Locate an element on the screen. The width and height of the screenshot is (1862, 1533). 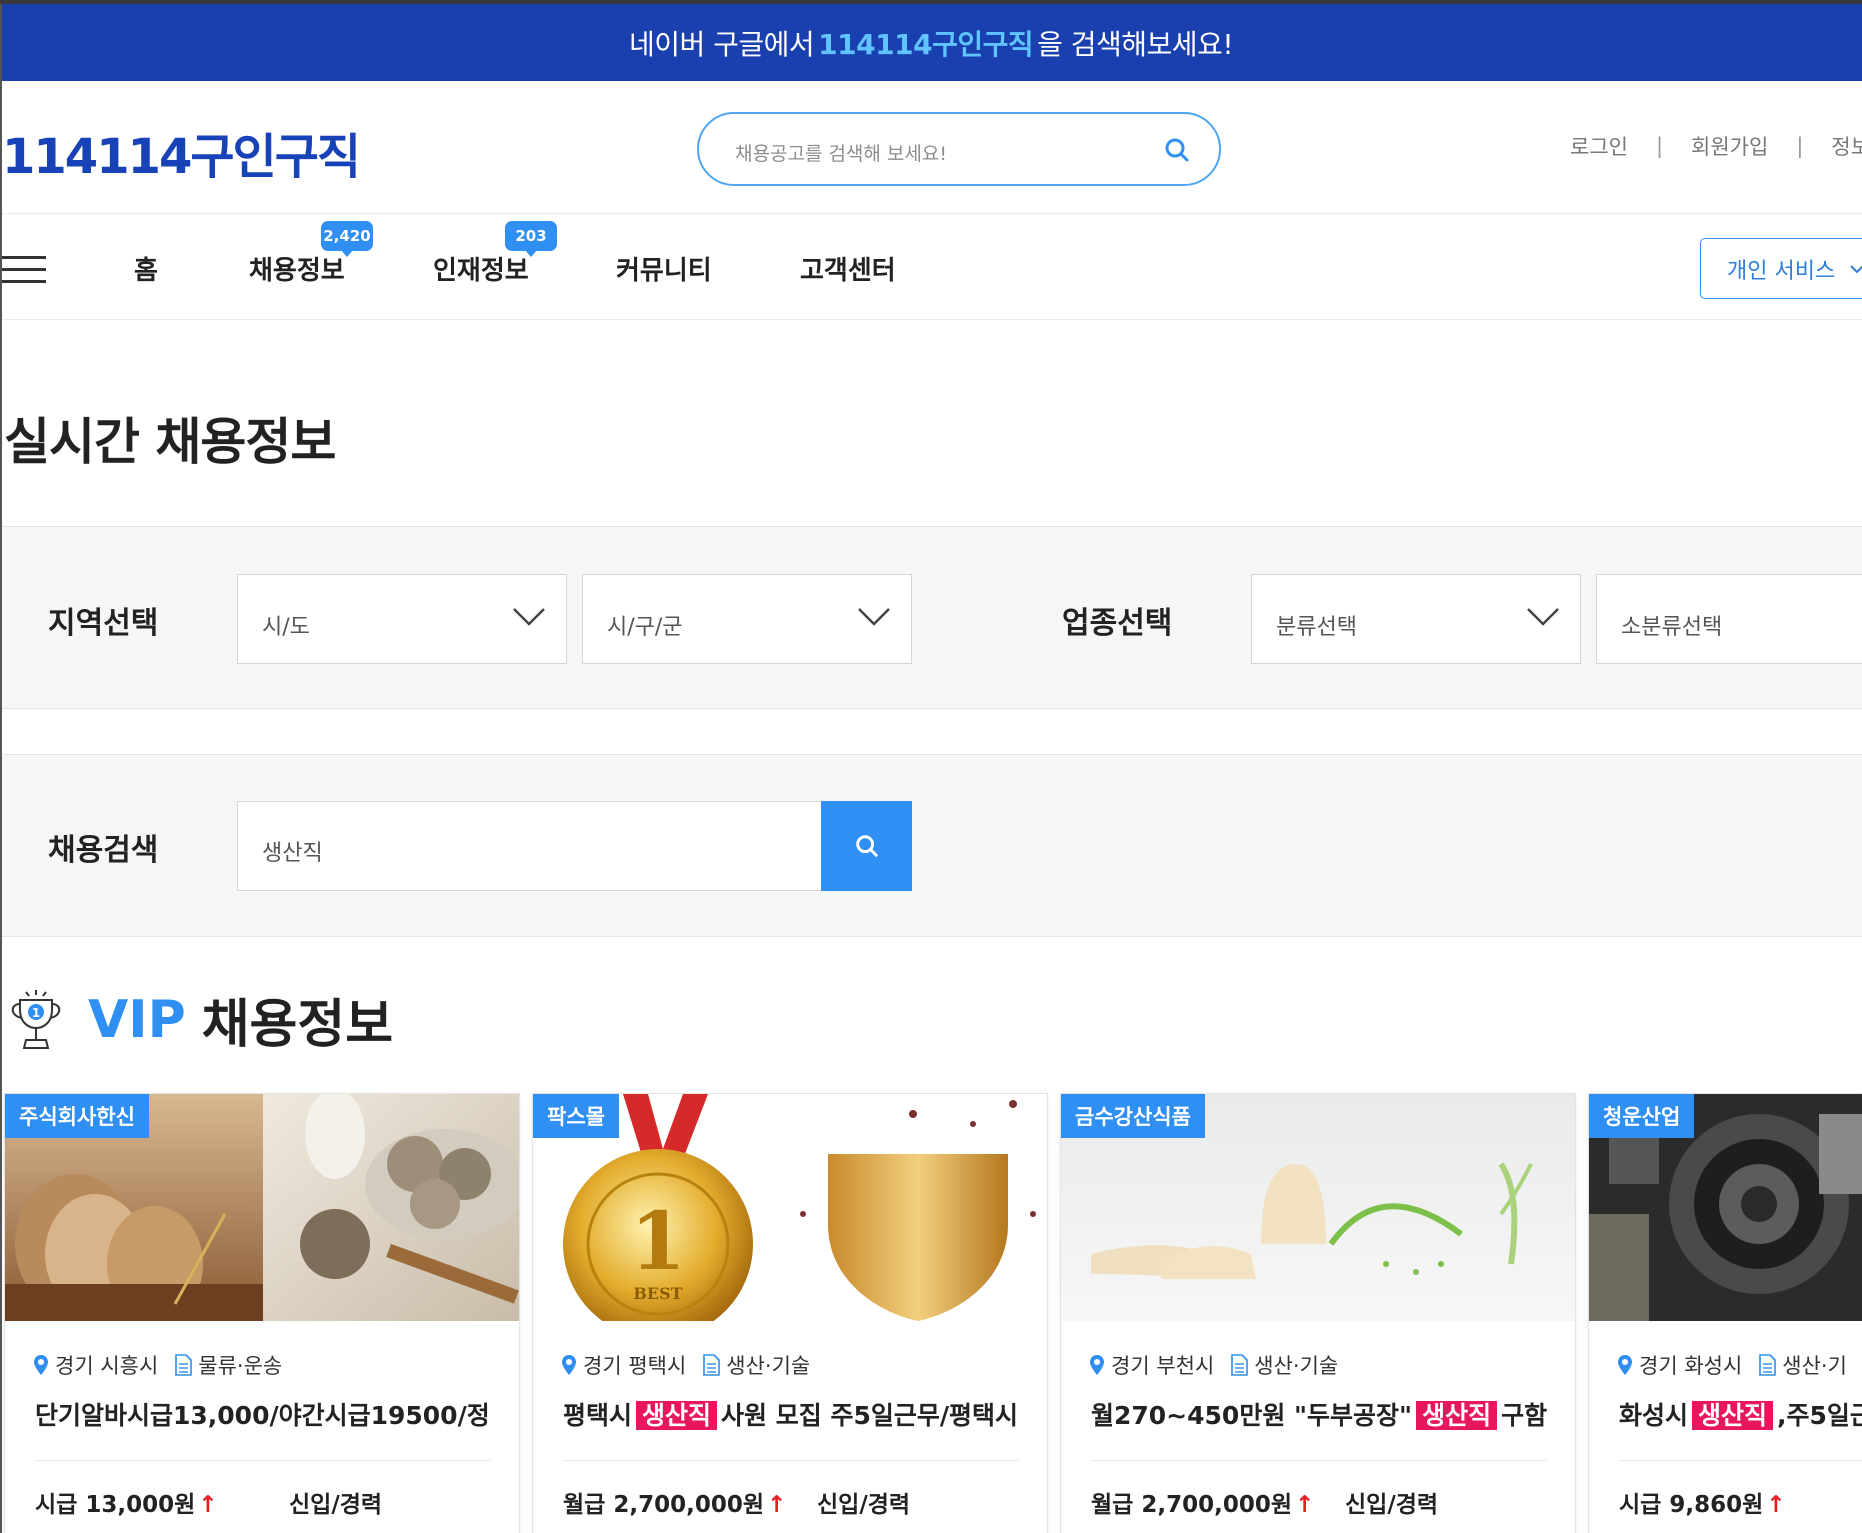
job-card: 청운산업 경기 화성시 생산·기 화성시생산직,주5일근 시급 9,860원↑ is located at coordinates (1725, 1313).